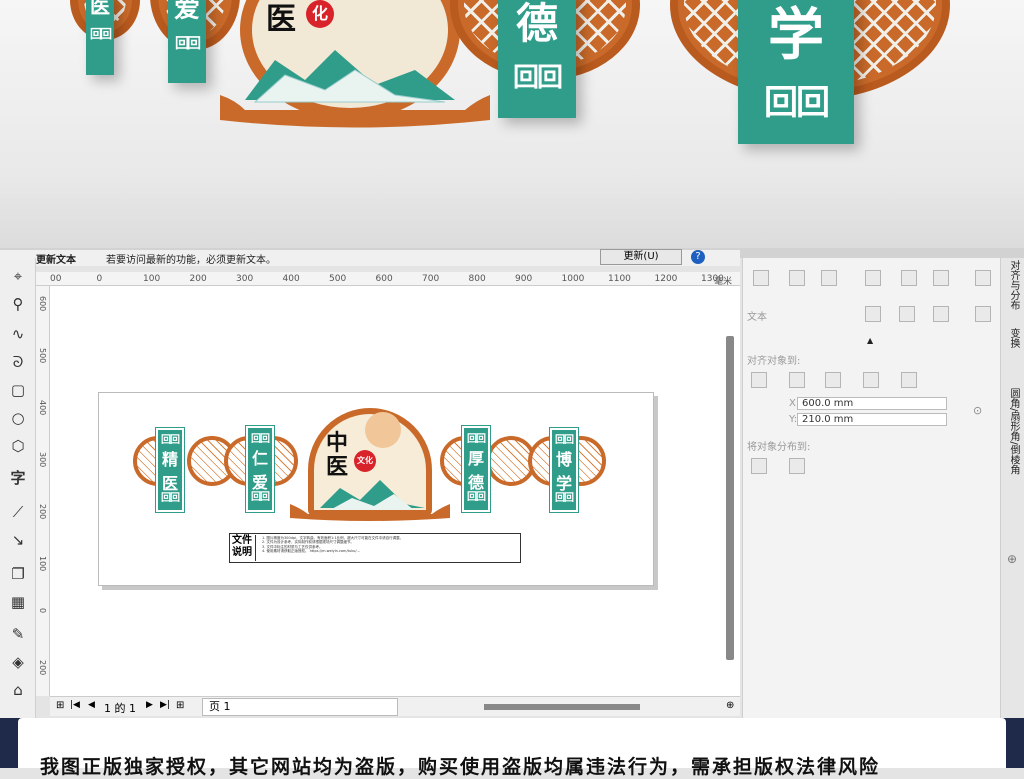 The image size is (1024, 779). I want to click on text-align-right-icon, so click(941, 314).